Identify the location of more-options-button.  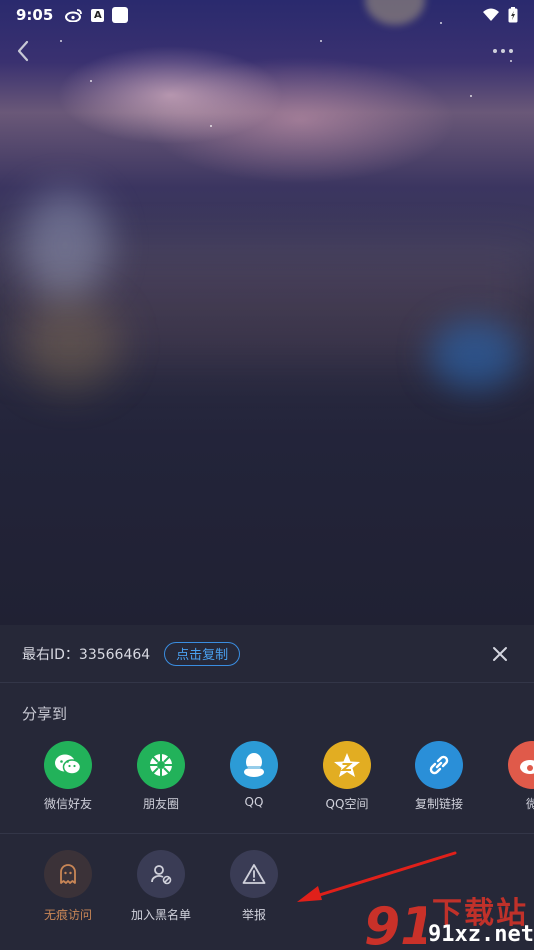
(503, 51).